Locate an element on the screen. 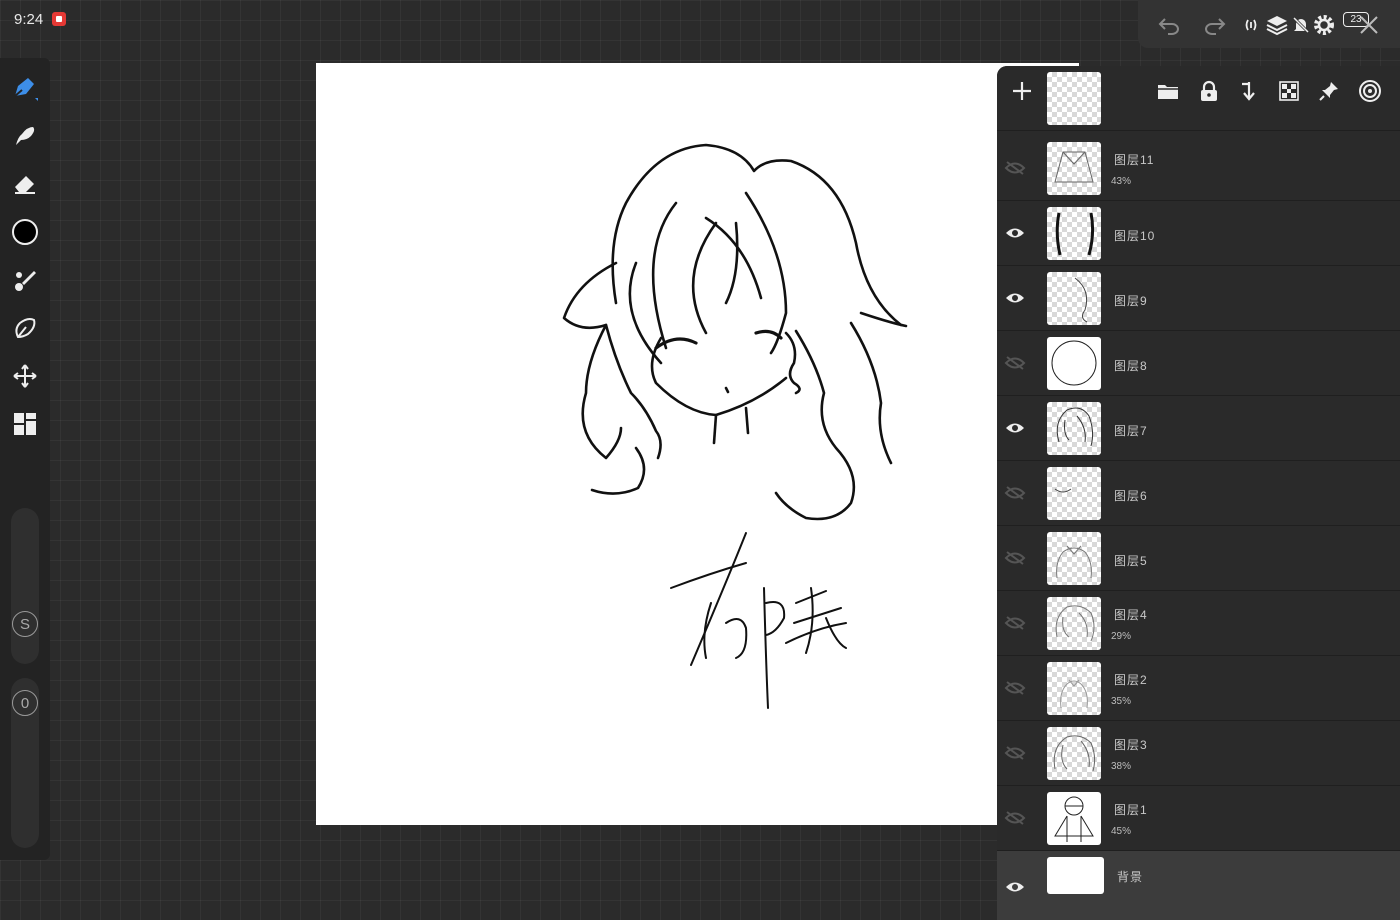 The width and height of the screenshot is (1400, 920). layer-name: 图层3 is located at coordinates (1131, 745).